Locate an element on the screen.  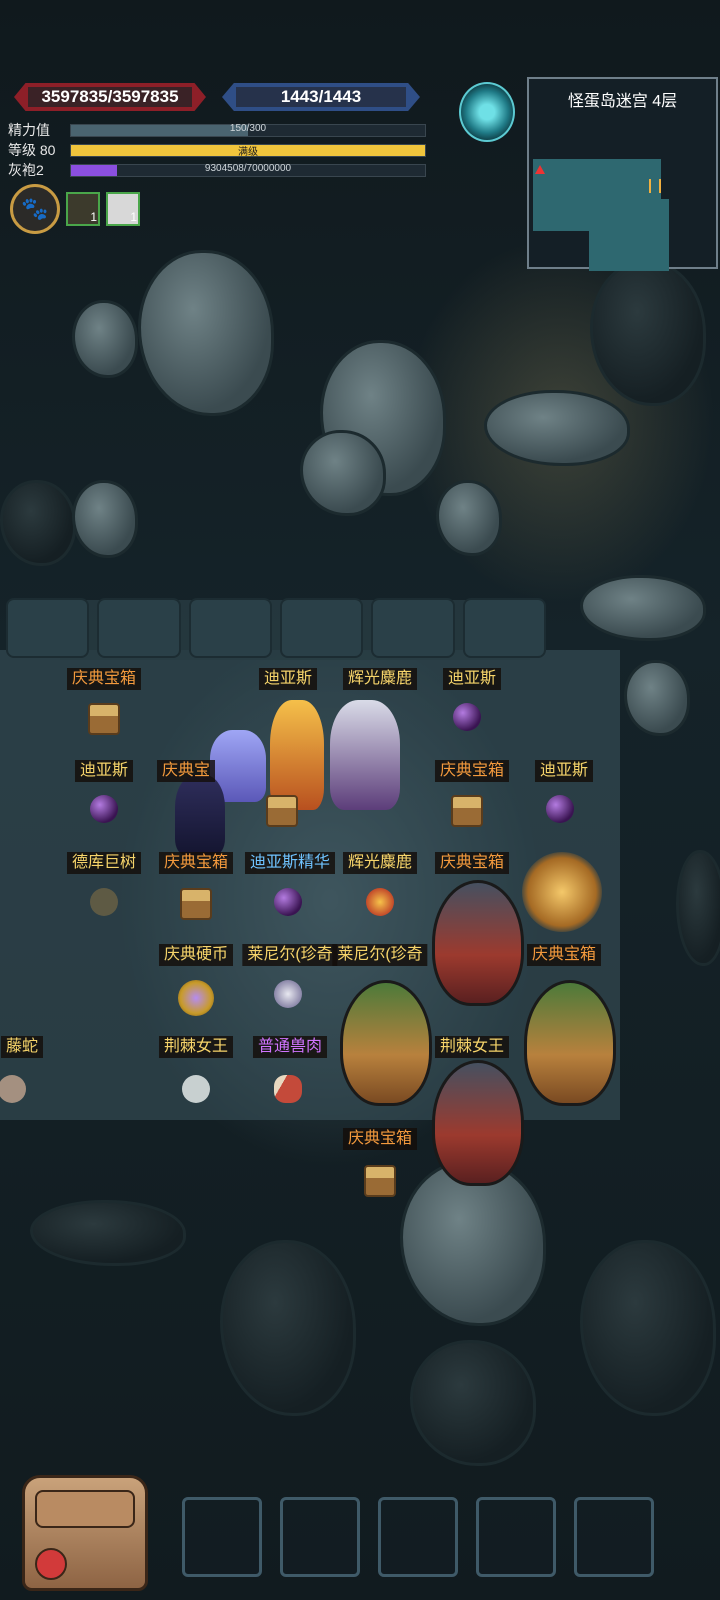
pet-paw-button: 🐾 is located at coordinates (35, 209).